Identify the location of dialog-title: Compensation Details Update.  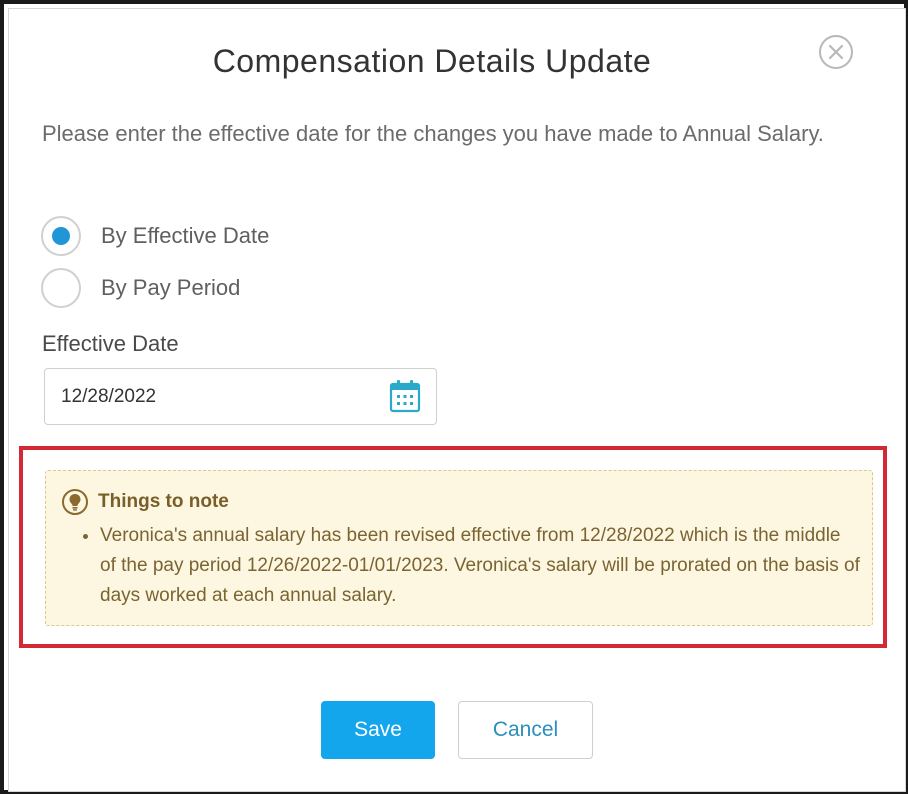
(432, 61).